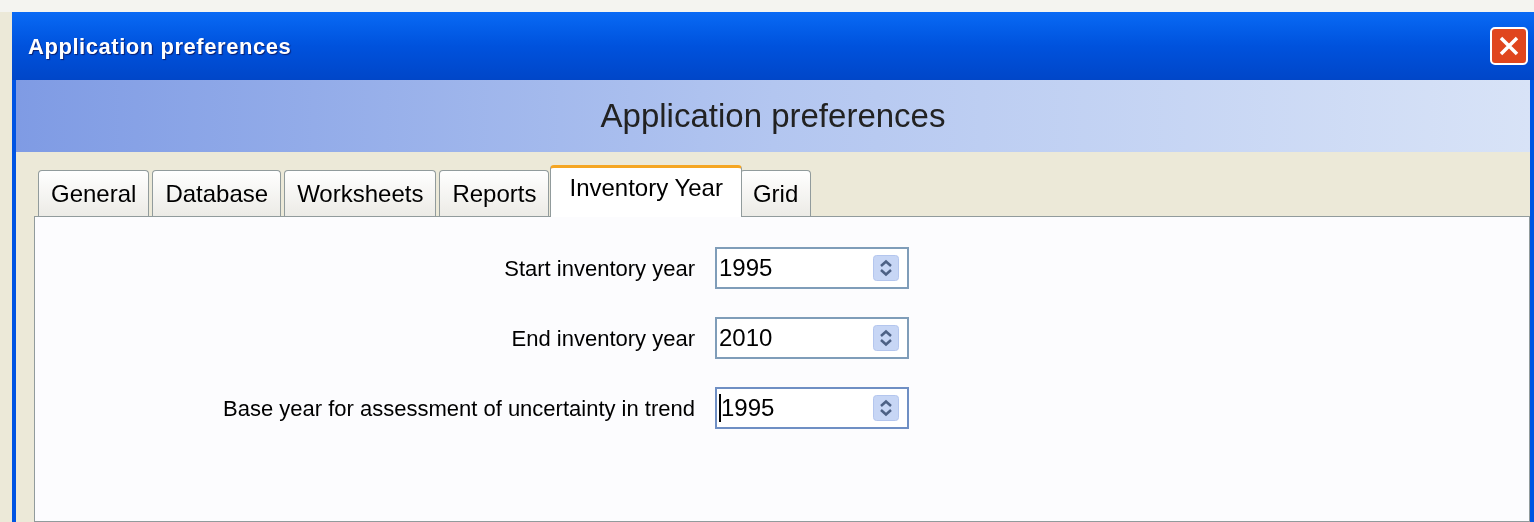 The width and height of the screenshot is (1534, 522). What do you see at coordinates (217, 193) in the screenshot?
I see `tab: Database` at bounding box center [217, 193].